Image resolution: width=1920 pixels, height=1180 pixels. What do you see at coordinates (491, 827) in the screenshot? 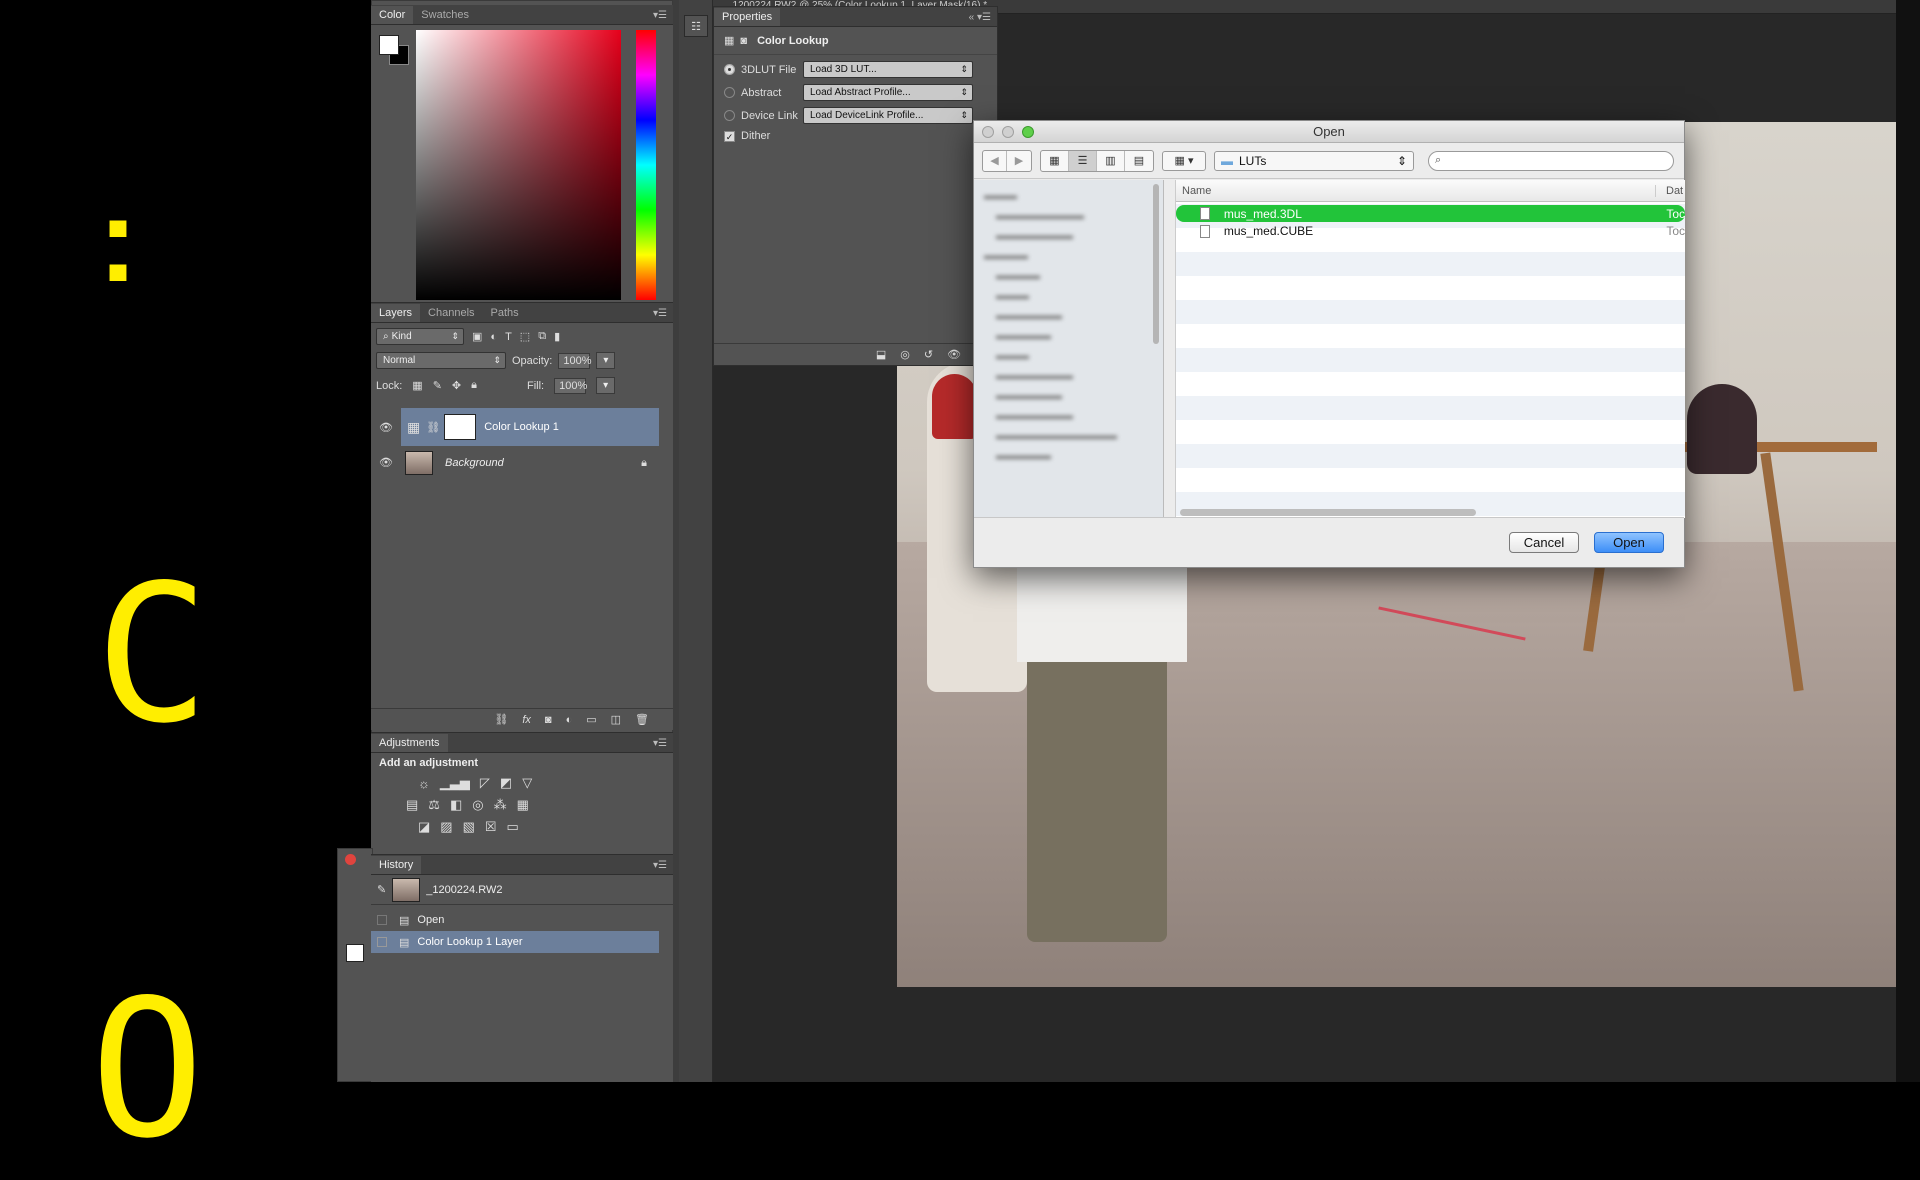
I see `selective-color-icon: ☒` at bounding box center [491, 827].